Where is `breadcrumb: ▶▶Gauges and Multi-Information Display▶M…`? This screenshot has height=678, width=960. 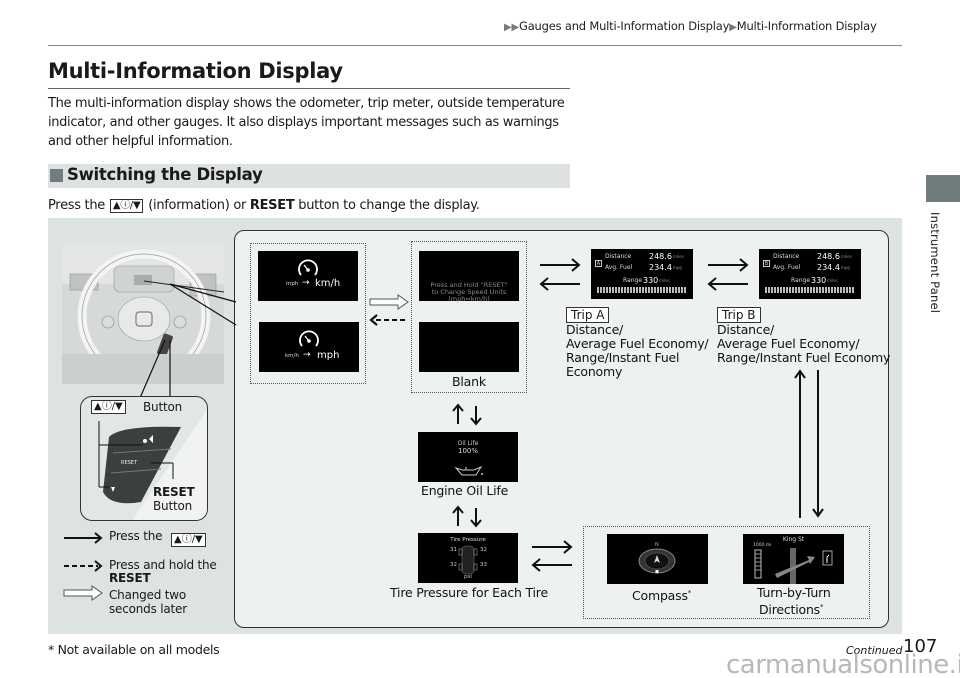
breadcrumb: ▶▶Gauges and Multi-Information Display▶M… is located at coordinates (690, 26).